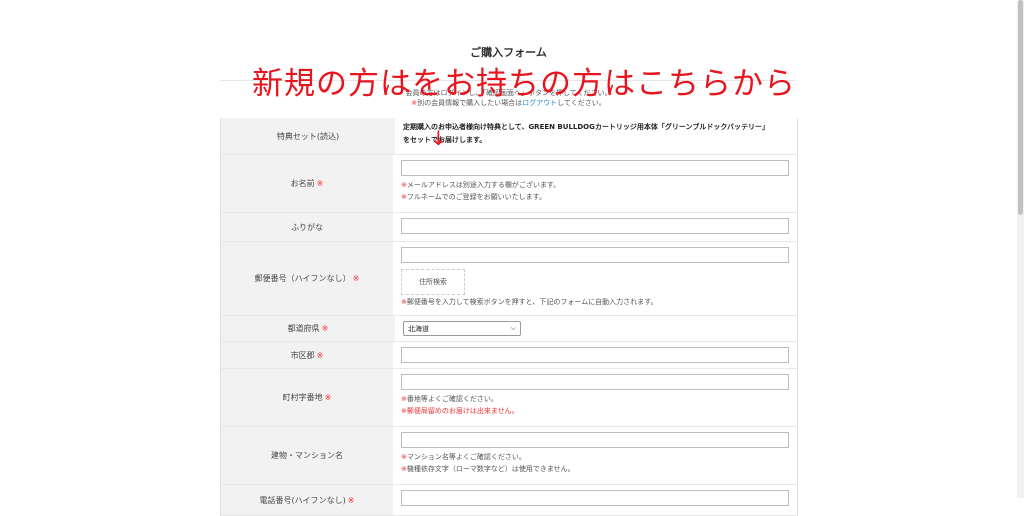 This screenshot has width=1024, height=516. Describe the element at coordinates (524, 84) in the screenshot. I see `overlay-annotation: 新規の方はをお持ちの方はこちらから` at that location.